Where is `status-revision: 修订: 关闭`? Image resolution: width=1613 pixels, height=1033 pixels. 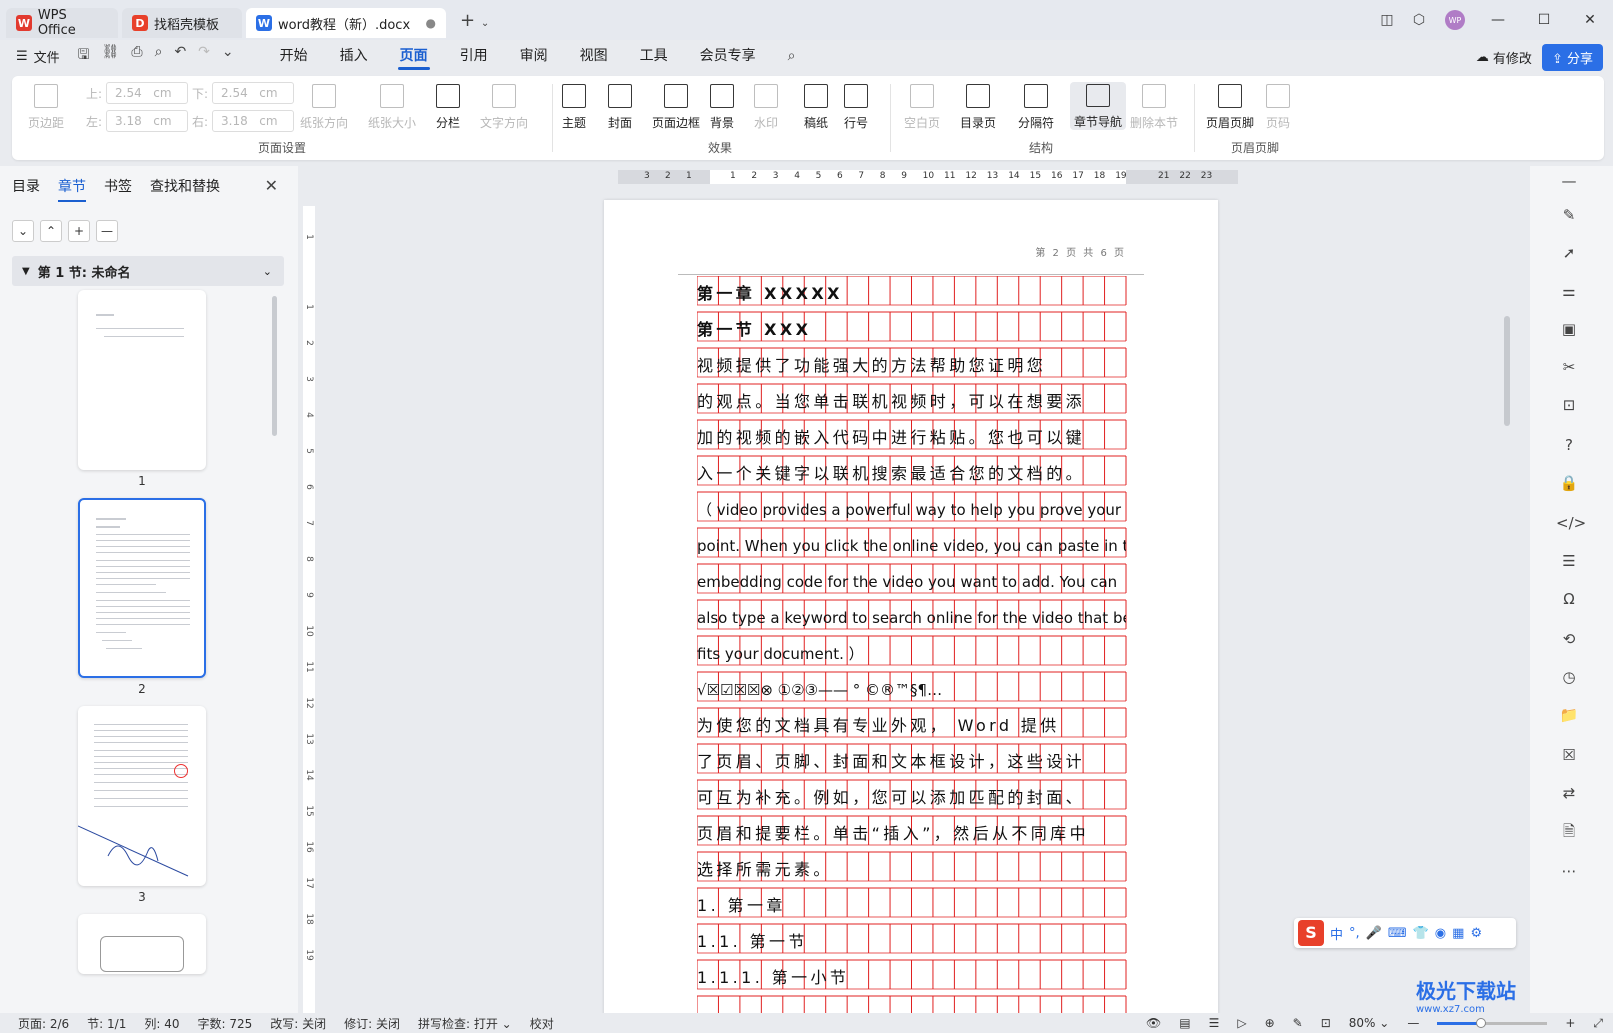 status-revision: 修订: 关闭 is located at coordinates (372, 1023).